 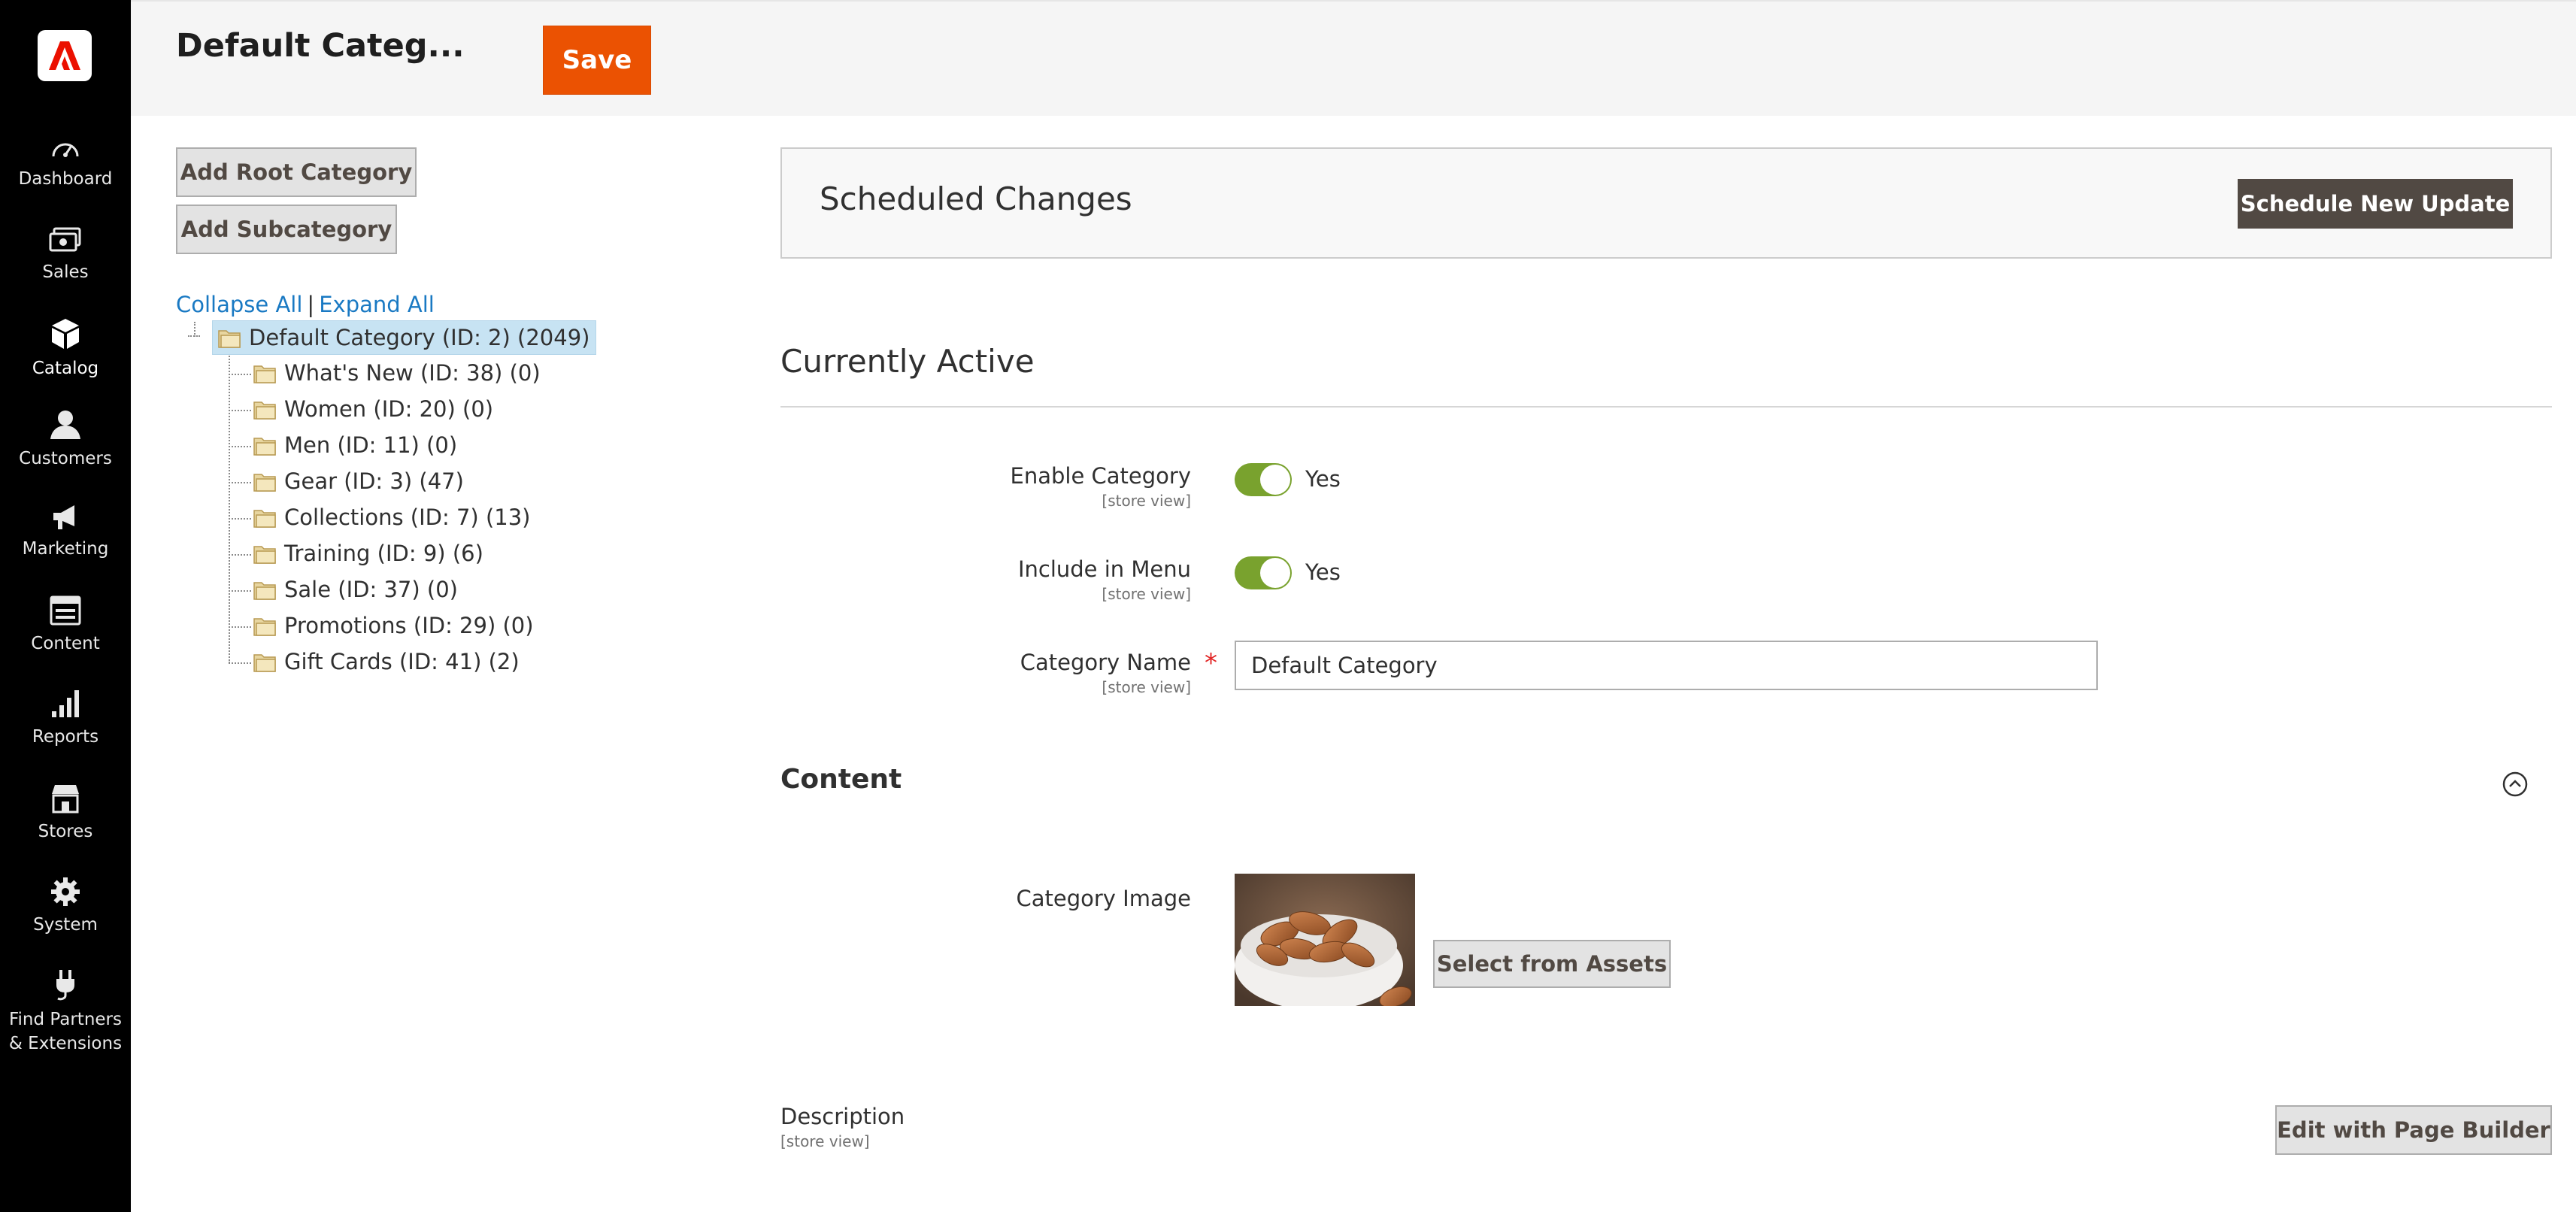 What do you see at coordinates (1552, 964) in the screenshot?
I see `select-from-assets-button: Select from Assets` at bounding box center [1552, 964].